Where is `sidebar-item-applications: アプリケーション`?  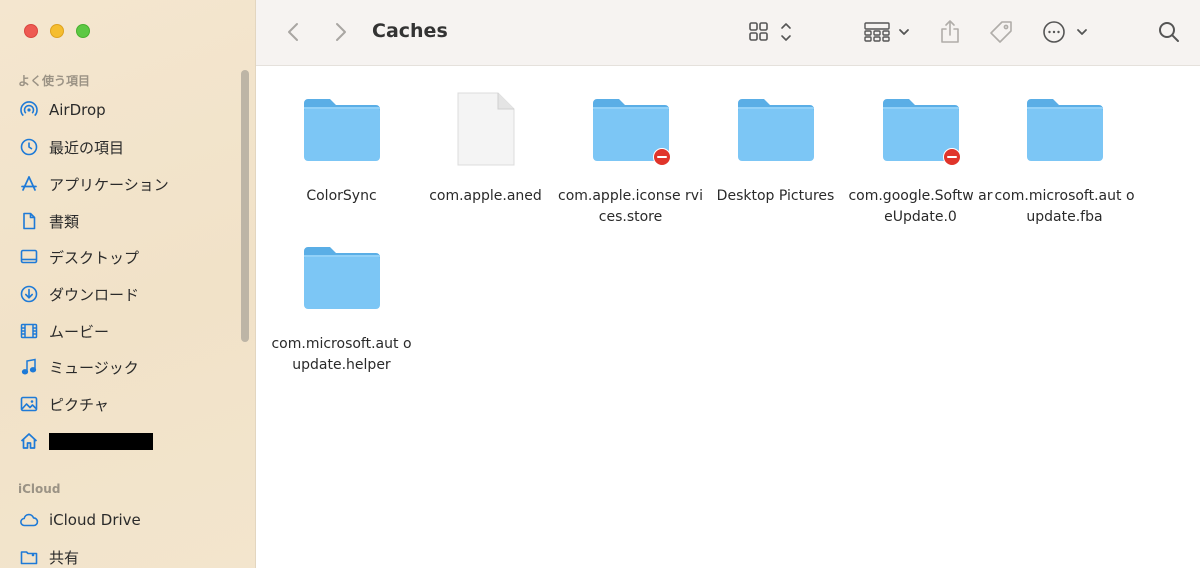
sidebar-item-applications: アプリケーション is located at coordinates (93, 184).